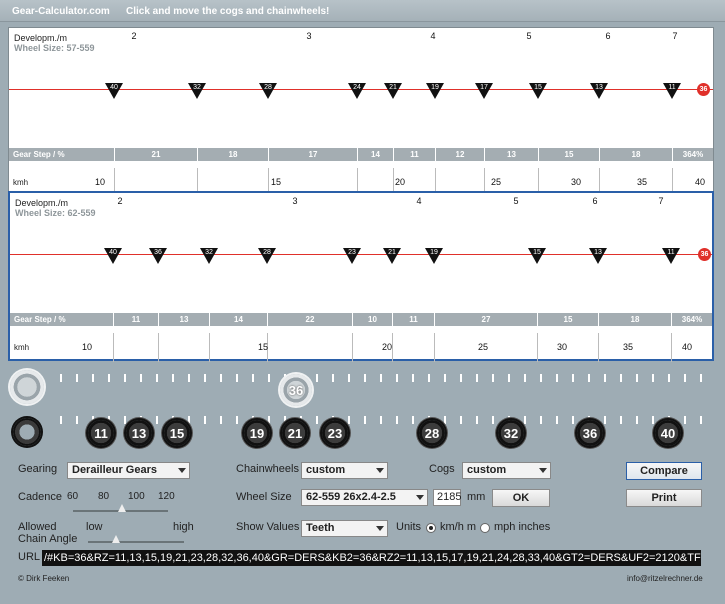 The image size is (725, 604). What do you see at coordinates (104, 496) in the screenshot?
I see `cadence-tick: 80` at bounding box center [104, 496].